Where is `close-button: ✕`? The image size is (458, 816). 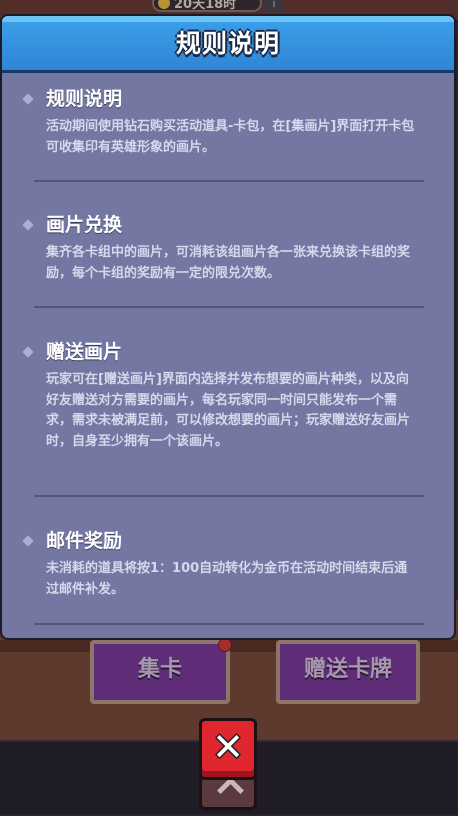
close-button: ✕ is located at coordinates (228, 749).